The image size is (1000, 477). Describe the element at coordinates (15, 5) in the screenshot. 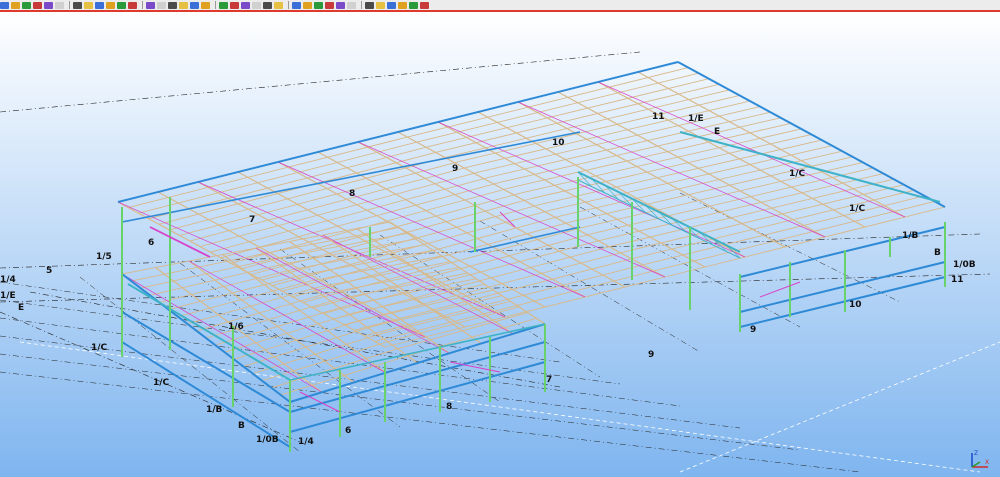

I see `line-icon` at that location.